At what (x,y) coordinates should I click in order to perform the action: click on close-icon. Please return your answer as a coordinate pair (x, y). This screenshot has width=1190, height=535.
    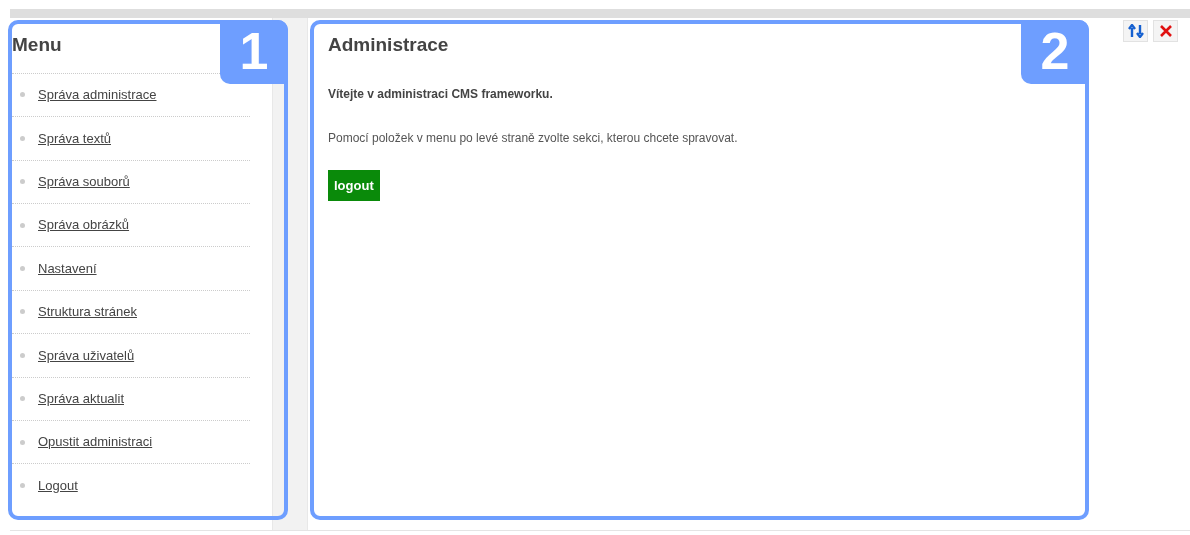
    Looking at the image, I should click on (1165, 31).